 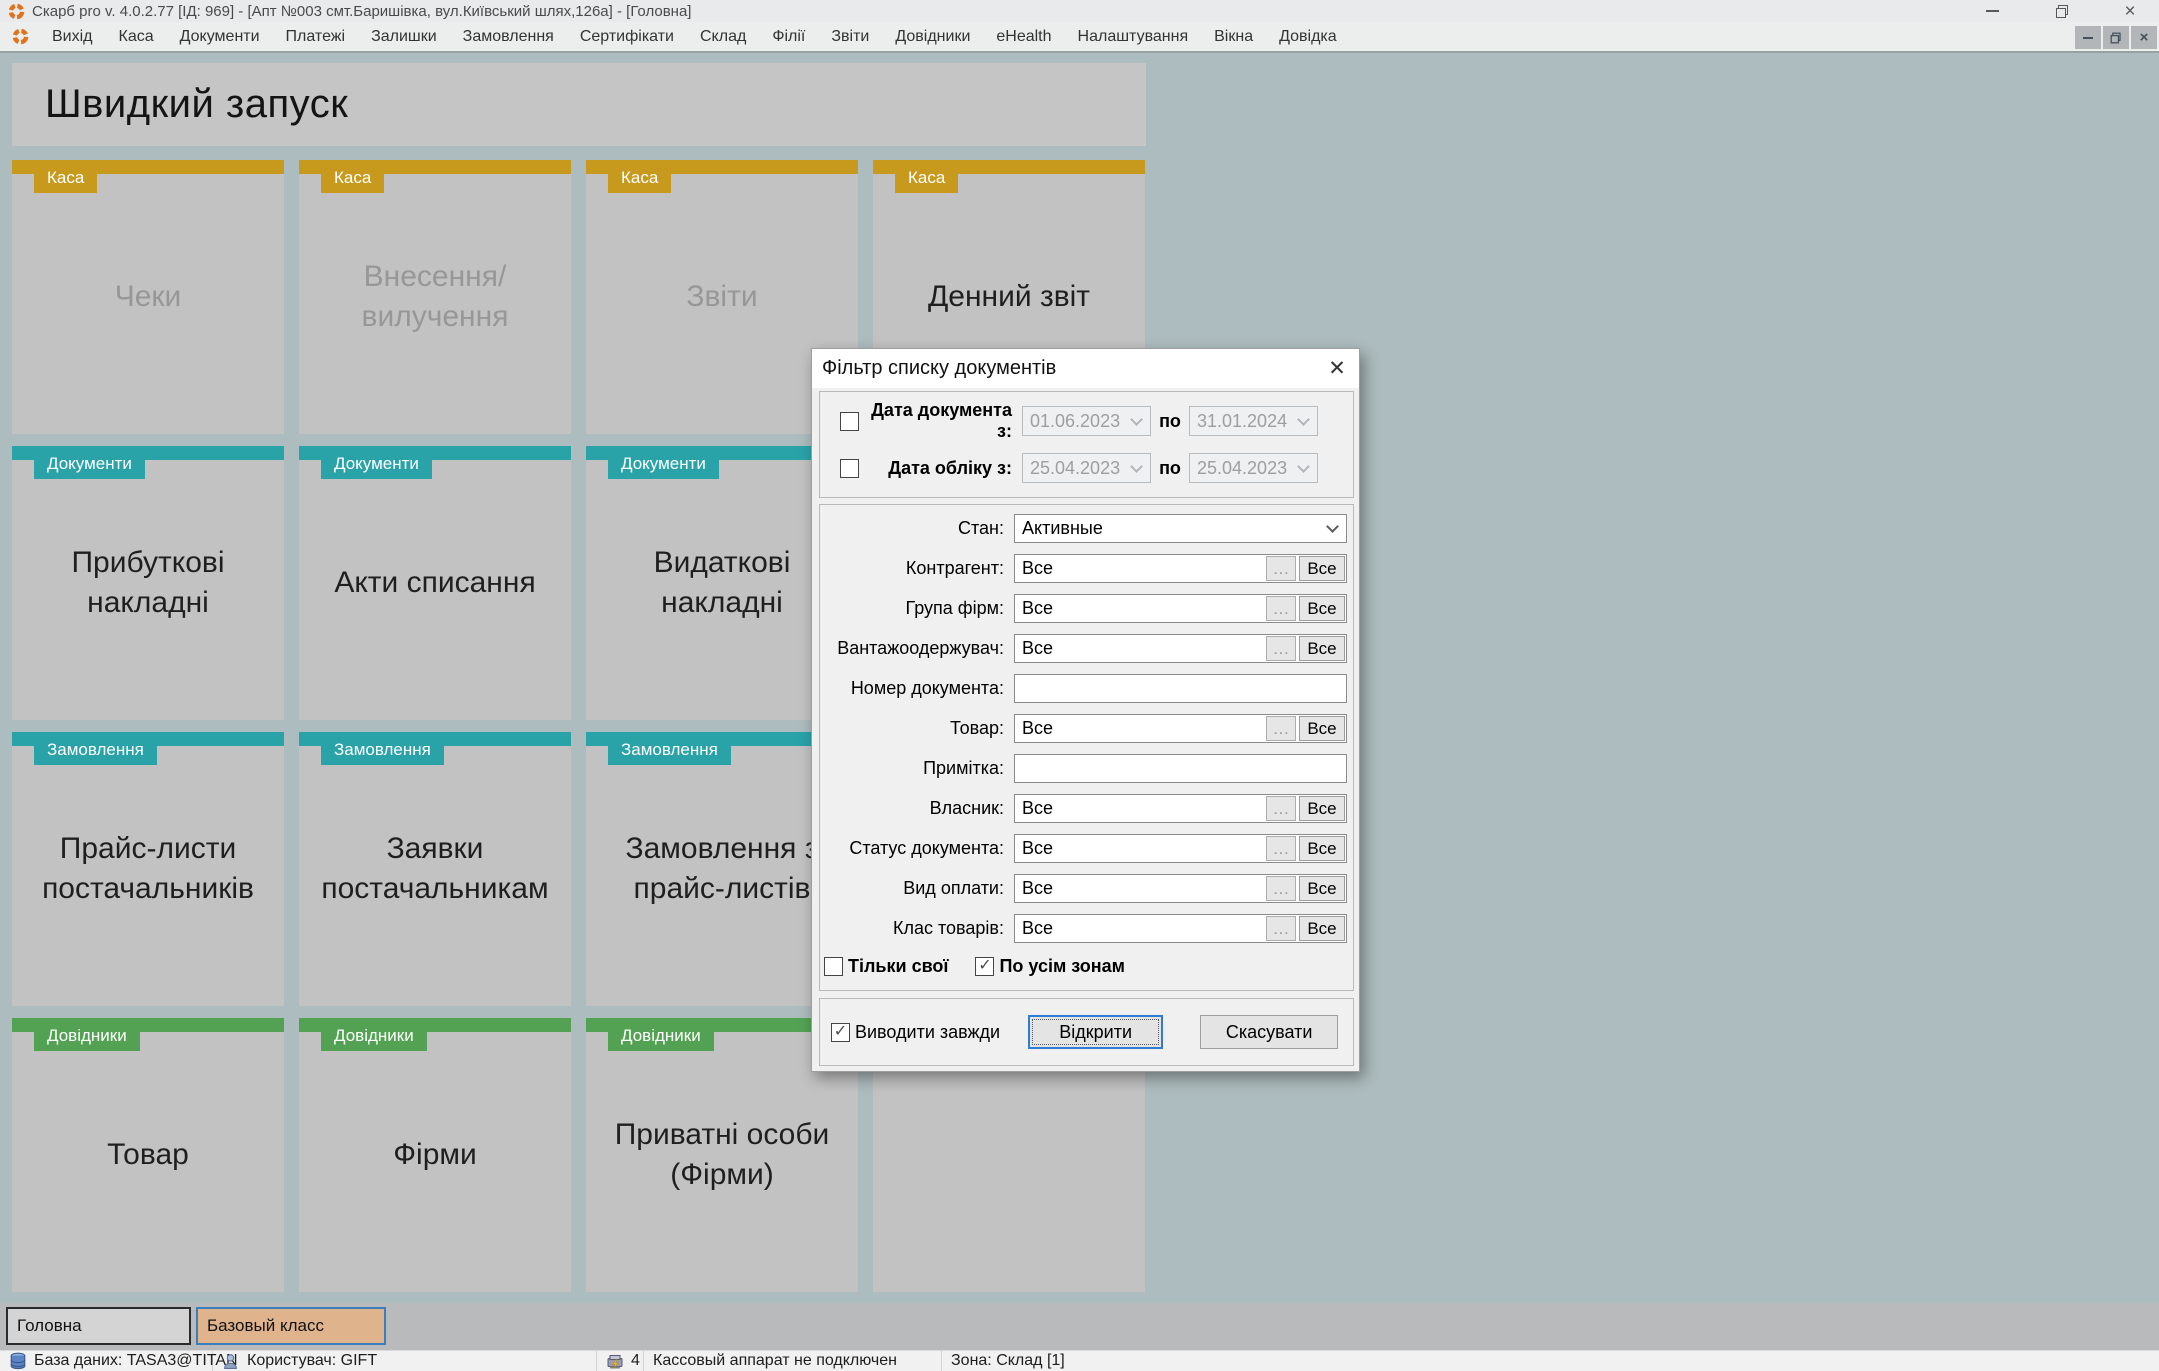 I want to click on filter-field-row: Власник: Все… Все, so click(x=1086, y=808).